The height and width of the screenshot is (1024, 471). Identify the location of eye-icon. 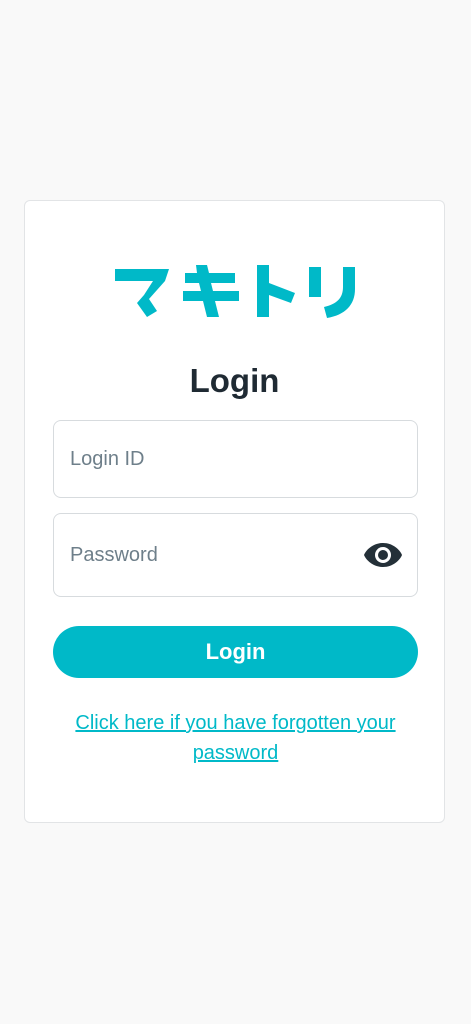
(383, 555).